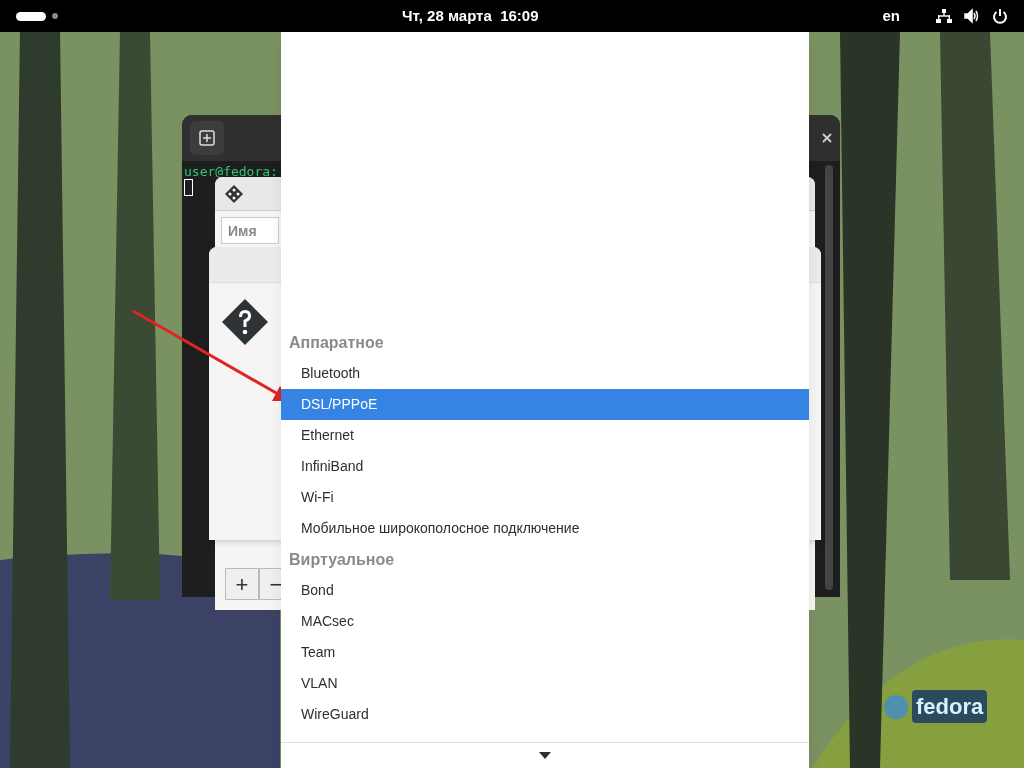 This screenshot has height=768, width=1024. I want to click on menu-item: MACsec, so click(545, 621).